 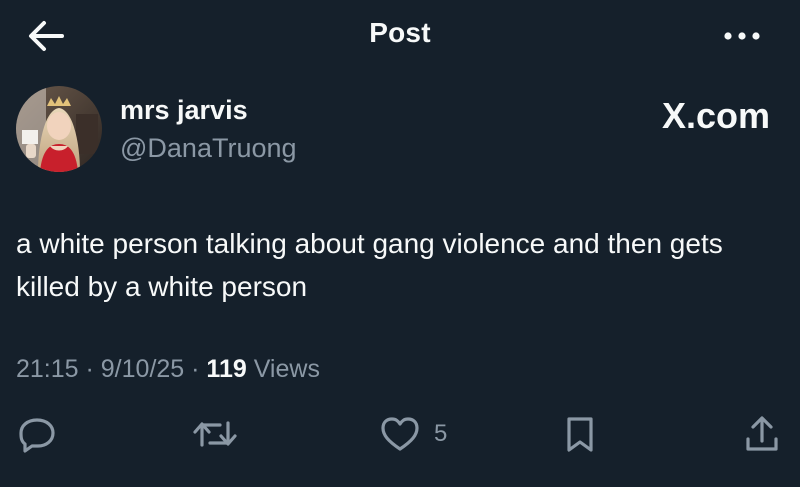 I want to click on share-icon, so click(x=762, y=433).